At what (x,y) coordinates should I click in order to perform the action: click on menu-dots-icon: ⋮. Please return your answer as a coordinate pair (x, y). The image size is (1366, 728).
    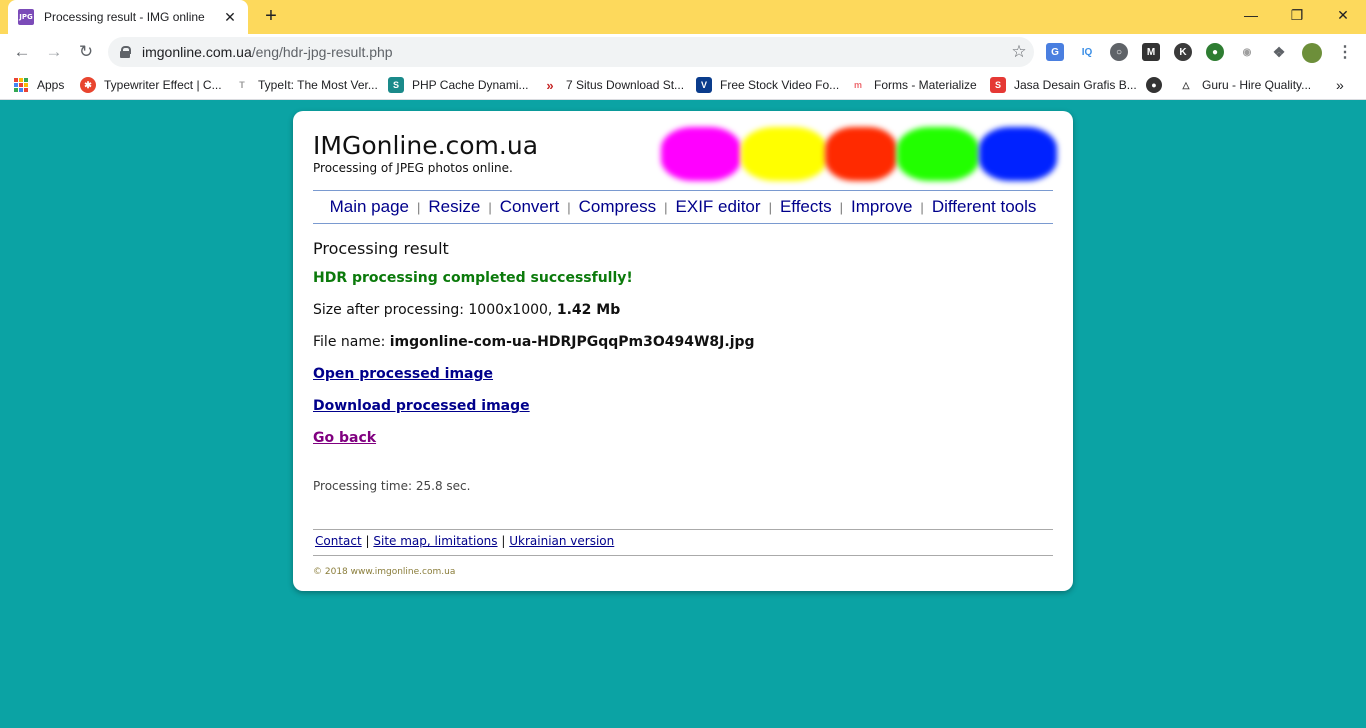
    Looking at the image, I should click on (1345, 52).